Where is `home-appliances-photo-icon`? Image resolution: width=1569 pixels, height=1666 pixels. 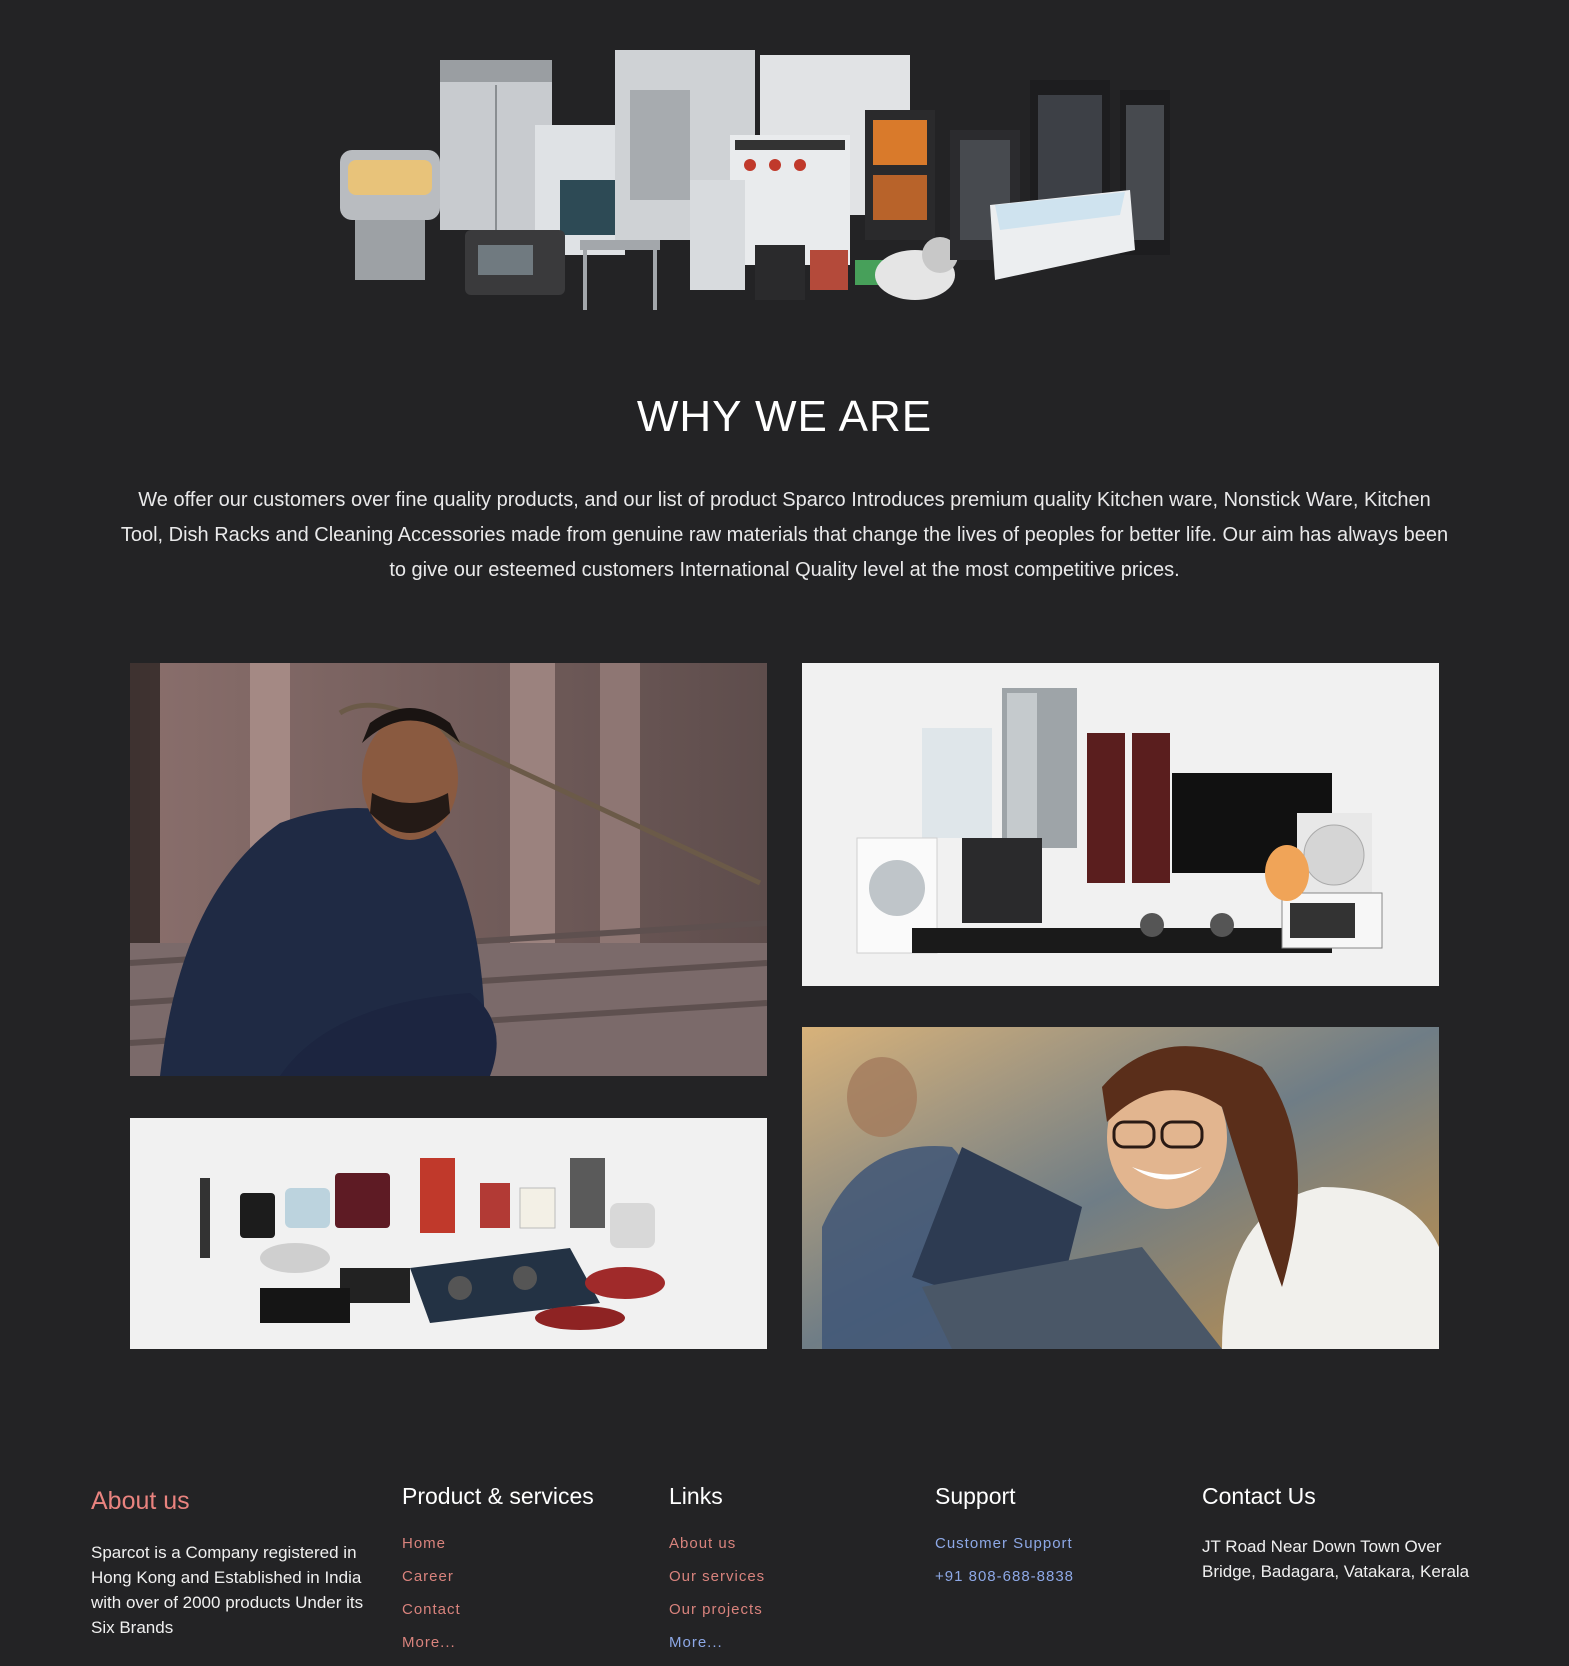 home-appliances-photo-icon is located at coordinates (1120, 824).